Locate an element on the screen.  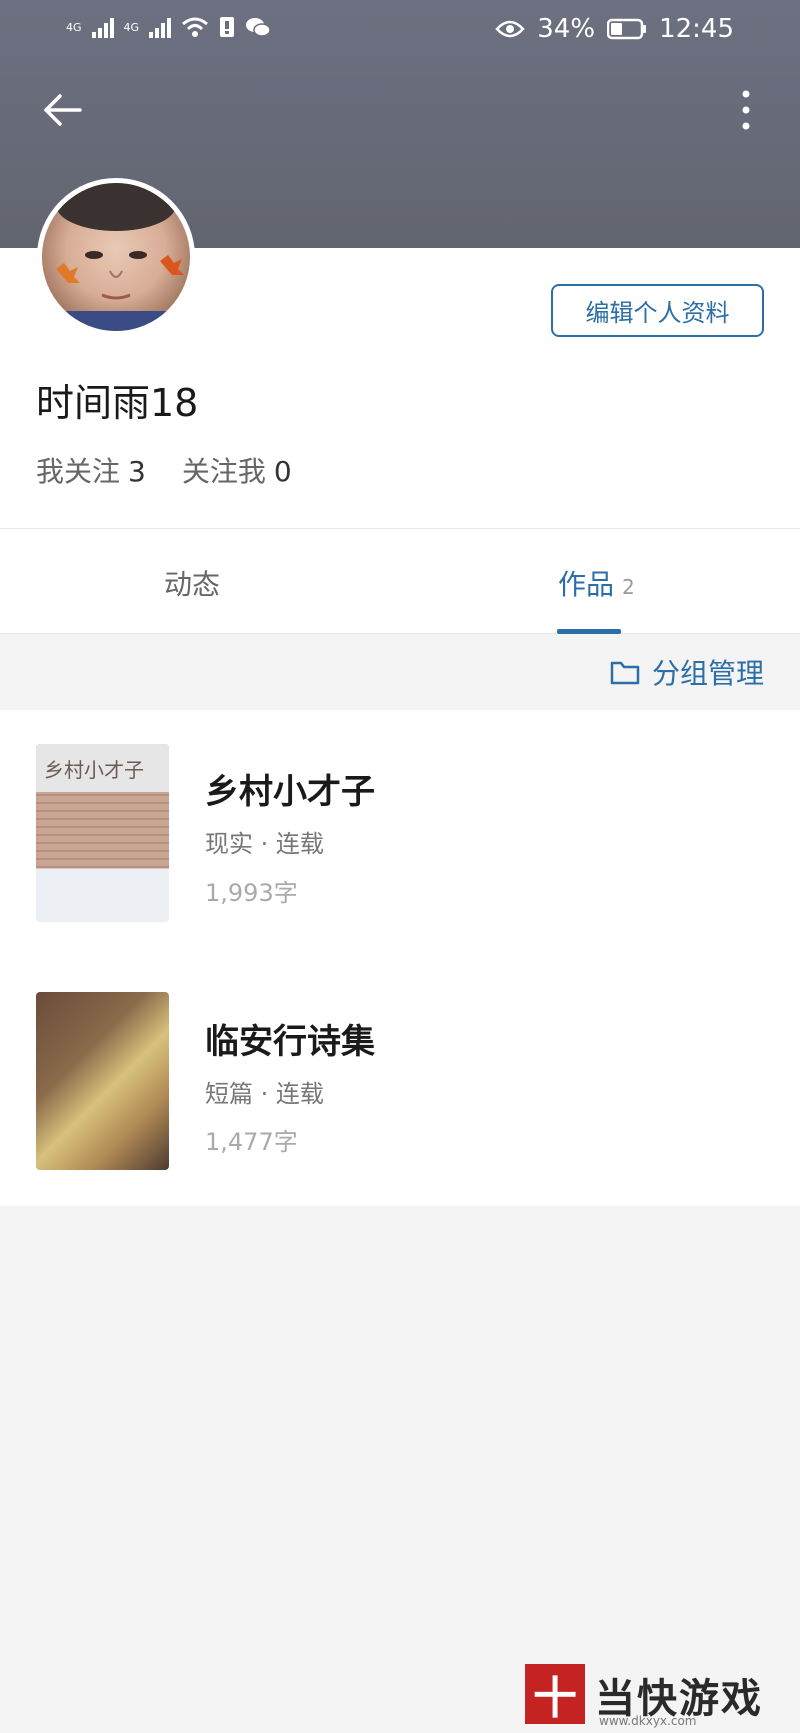
list-item-work: 乡村小才子 乡村小才子 现实 · 连载 1,993字 is located at coordinates (400, 834).